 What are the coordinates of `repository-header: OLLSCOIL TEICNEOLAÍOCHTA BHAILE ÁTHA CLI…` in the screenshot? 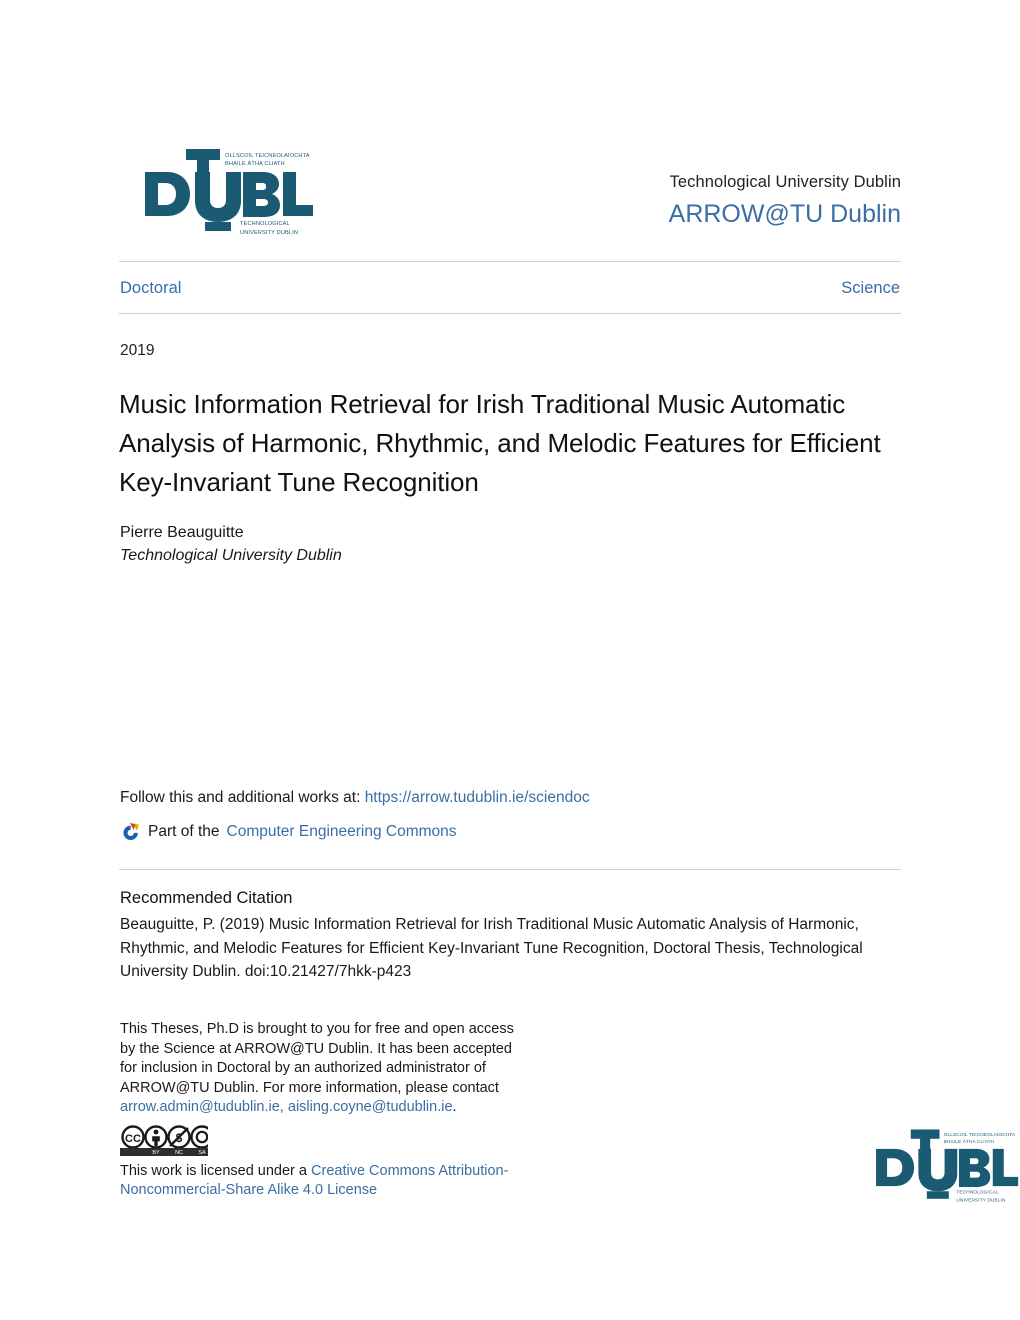 It's located at (510, 197).